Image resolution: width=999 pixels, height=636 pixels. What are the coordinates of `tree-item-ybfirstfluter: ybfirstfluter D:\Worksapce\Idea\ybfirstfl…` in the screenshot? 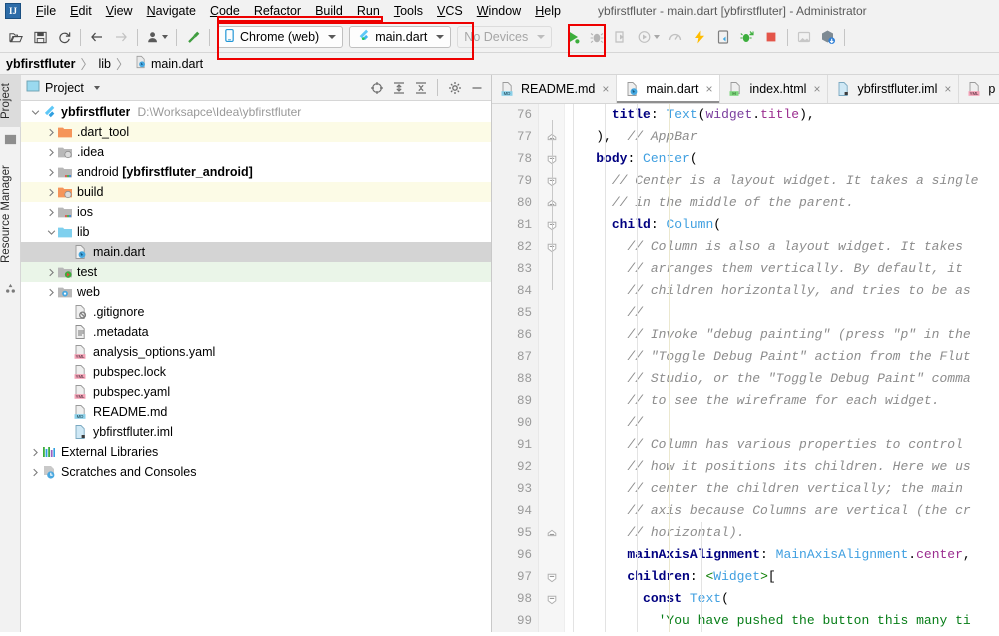 It's located at (256, 112).